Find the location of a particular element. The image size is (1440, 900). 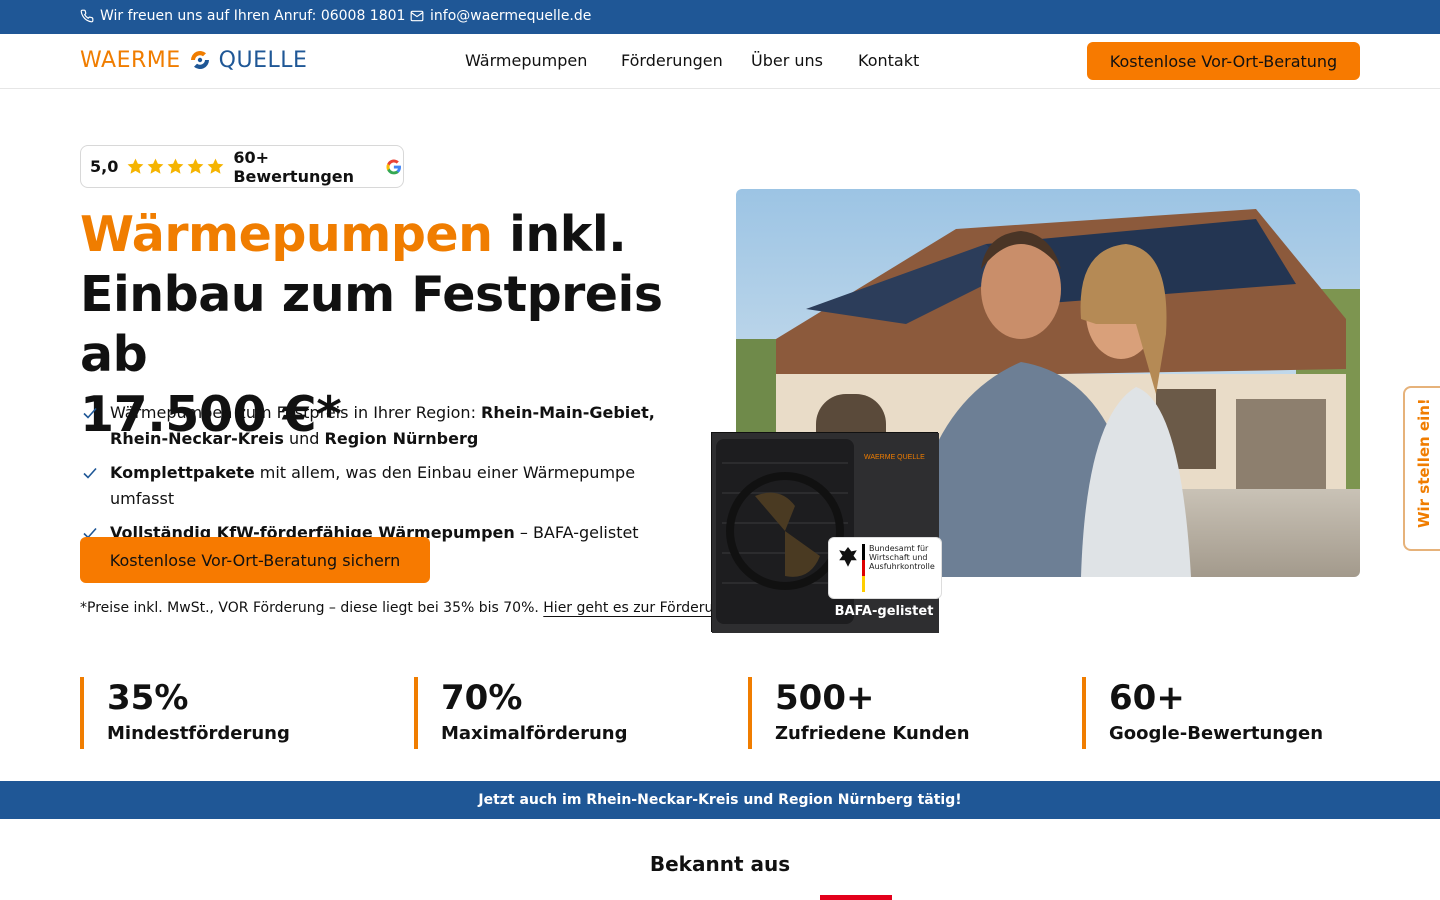

jobs-side-tab-label: Wir stellen ein! is located at coordinates (1424, 463).